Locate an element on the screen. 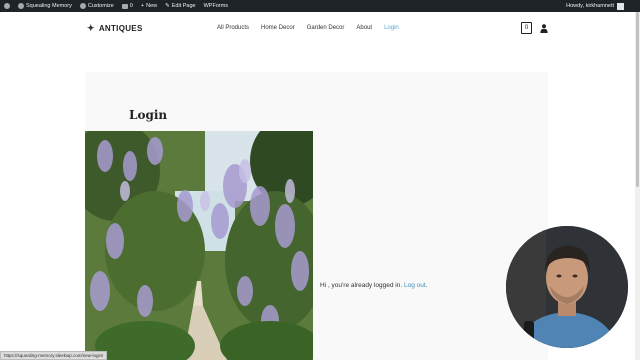 This screenshot has width=640, height=360. site-name-menu: Squealing Memory is located at coordinates (45, 6).